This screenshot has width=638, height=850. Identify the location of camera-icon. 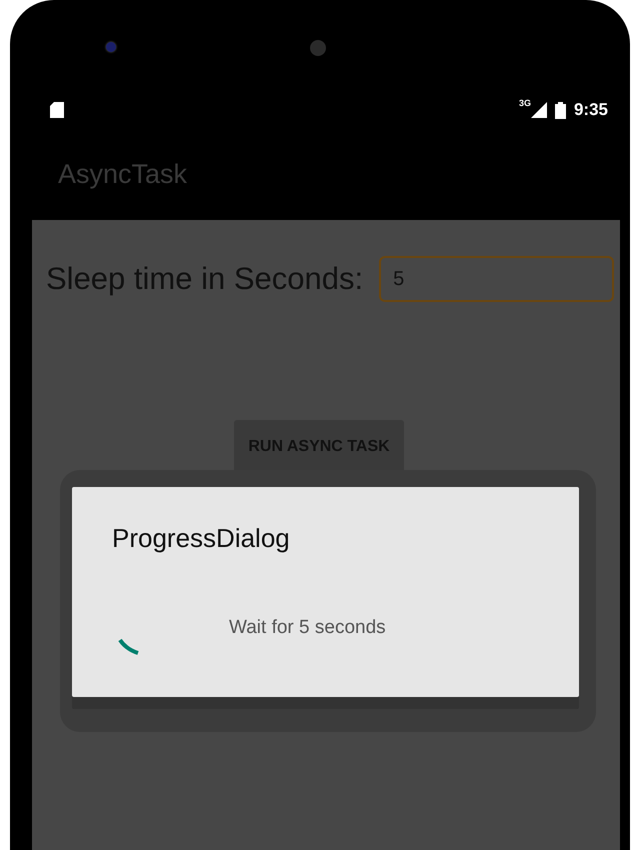
(111, 47).